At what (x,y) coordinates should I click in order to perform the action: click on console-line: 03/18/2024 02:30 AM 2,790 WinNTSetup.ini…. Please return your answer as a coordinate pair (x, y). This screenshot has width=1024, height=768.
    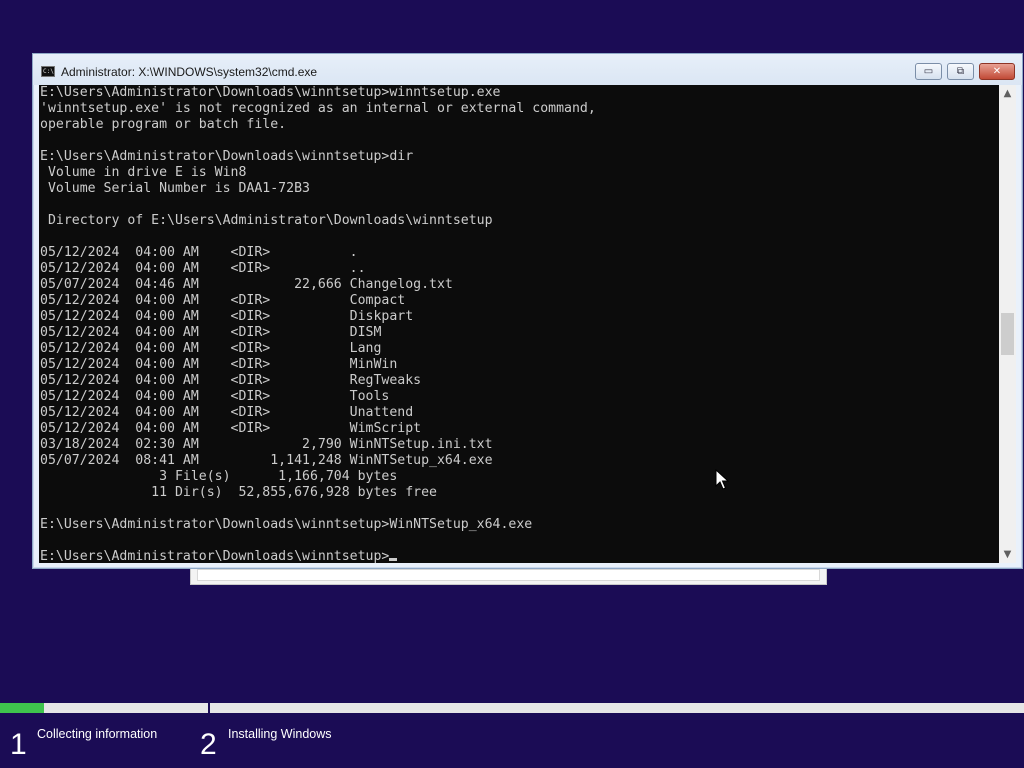
    Looking at the image, I should click on (266, 444).